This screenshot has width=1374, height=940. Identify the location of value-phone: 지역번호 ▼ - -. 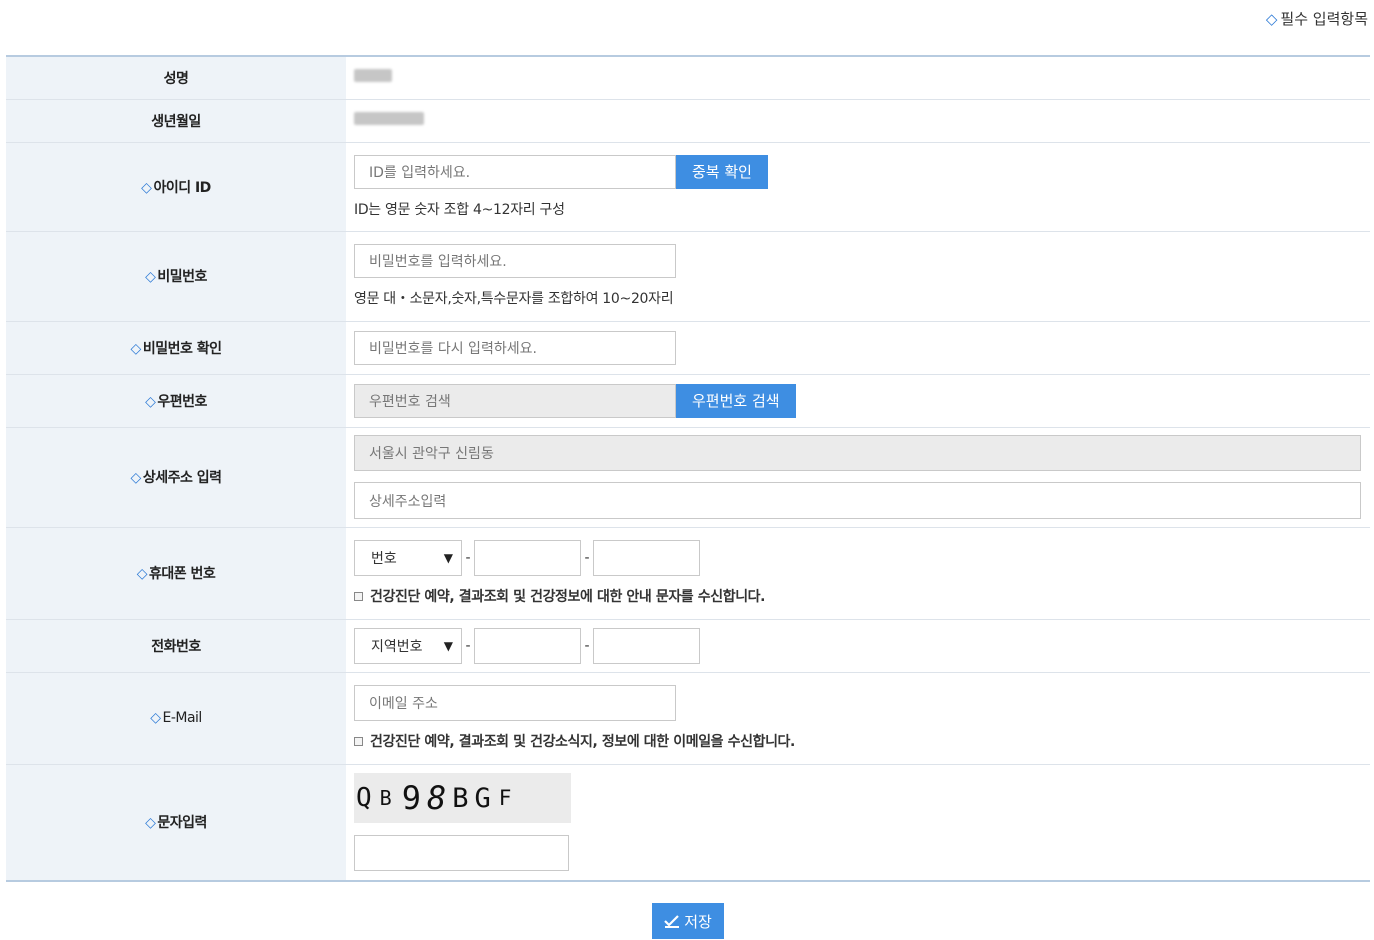
(858, 646).